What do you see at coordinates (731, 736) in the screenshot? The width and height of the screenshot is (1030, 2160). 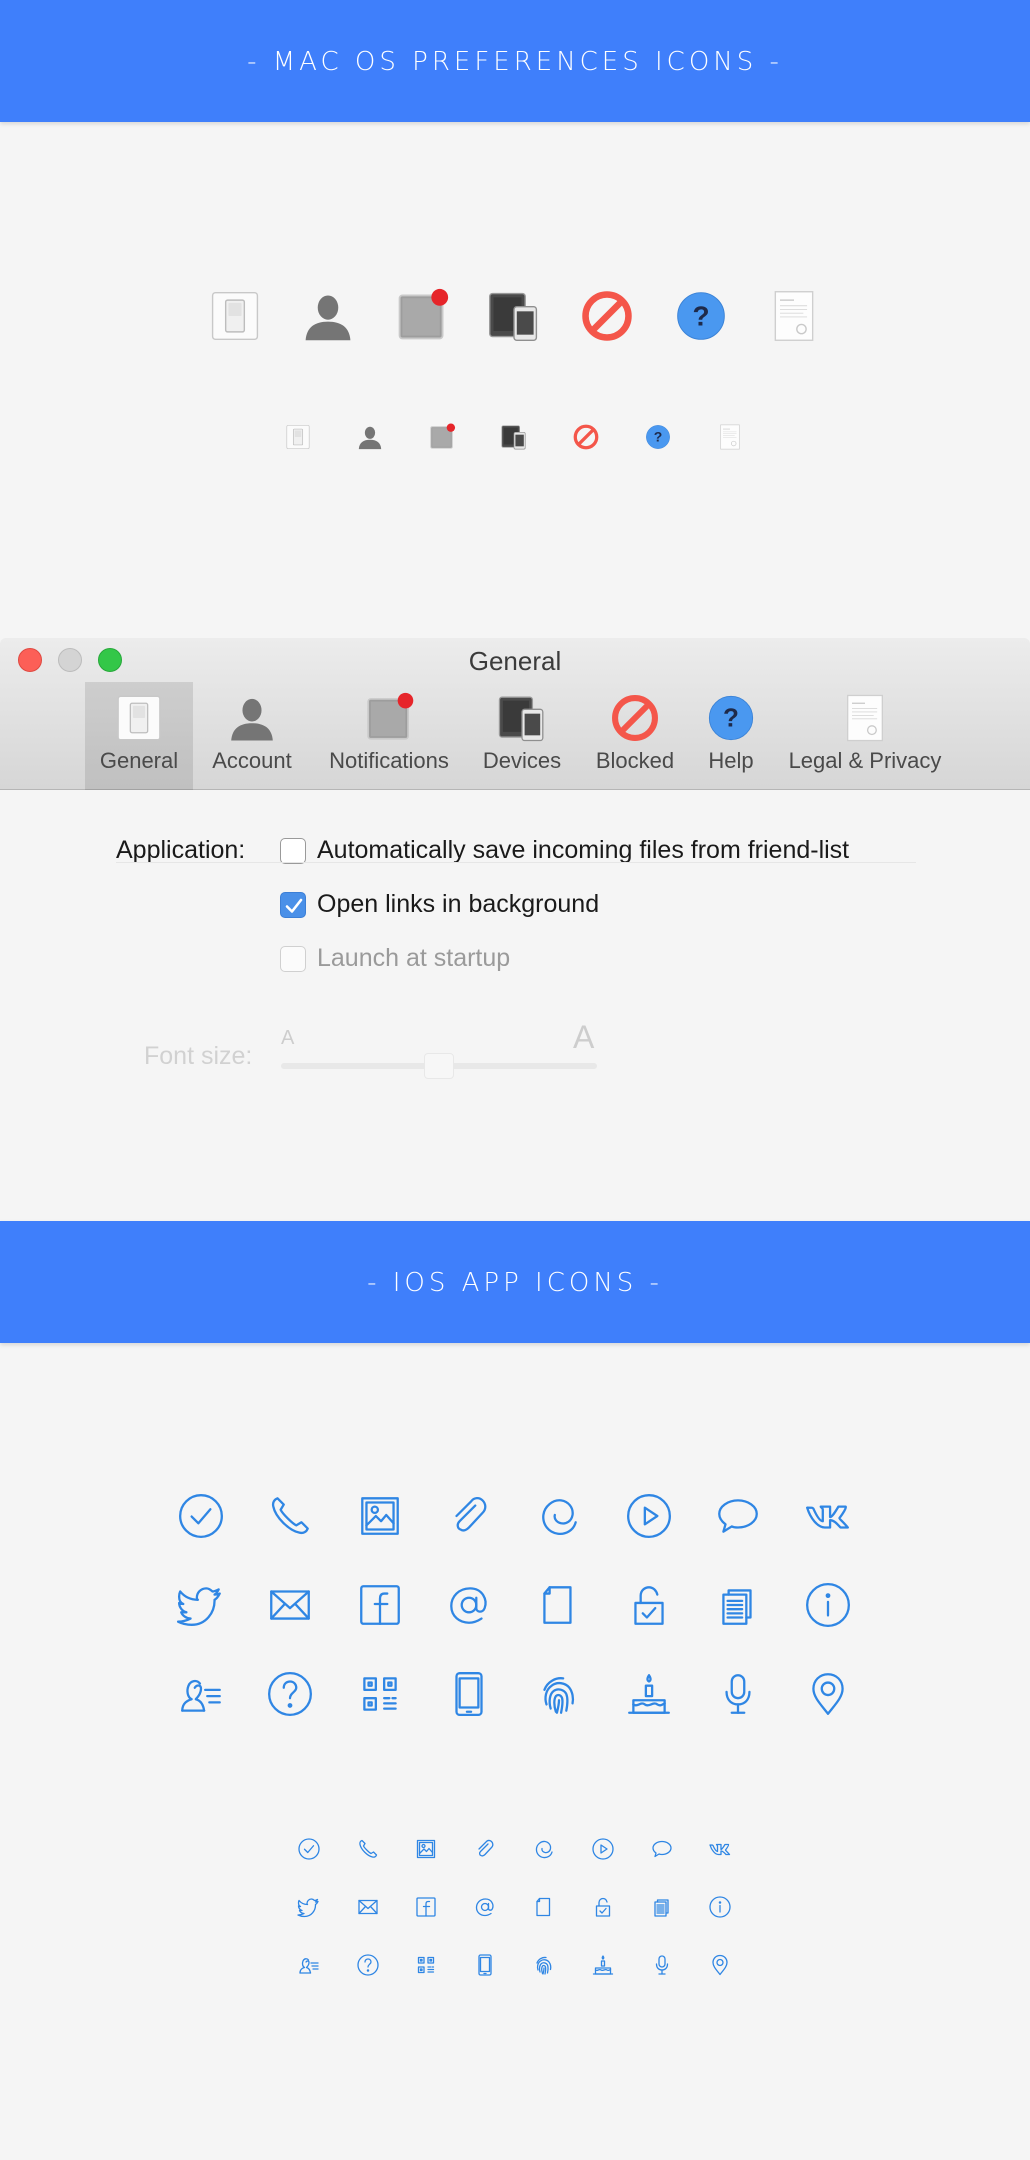 I see `toolbar-tab-help: ? Help` at bounding box center [731, 736].